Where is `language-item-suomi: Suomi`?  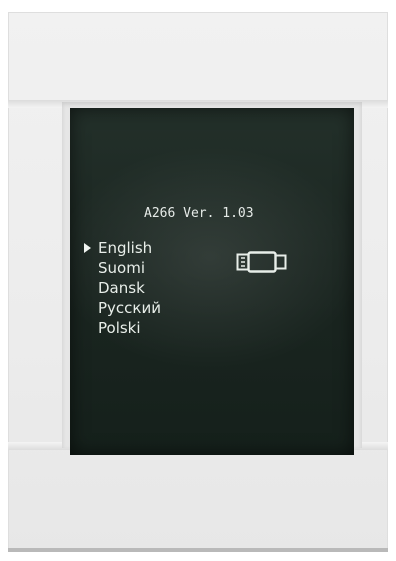
language-item-suomi: Suomi is located at coordinates (122, 268).